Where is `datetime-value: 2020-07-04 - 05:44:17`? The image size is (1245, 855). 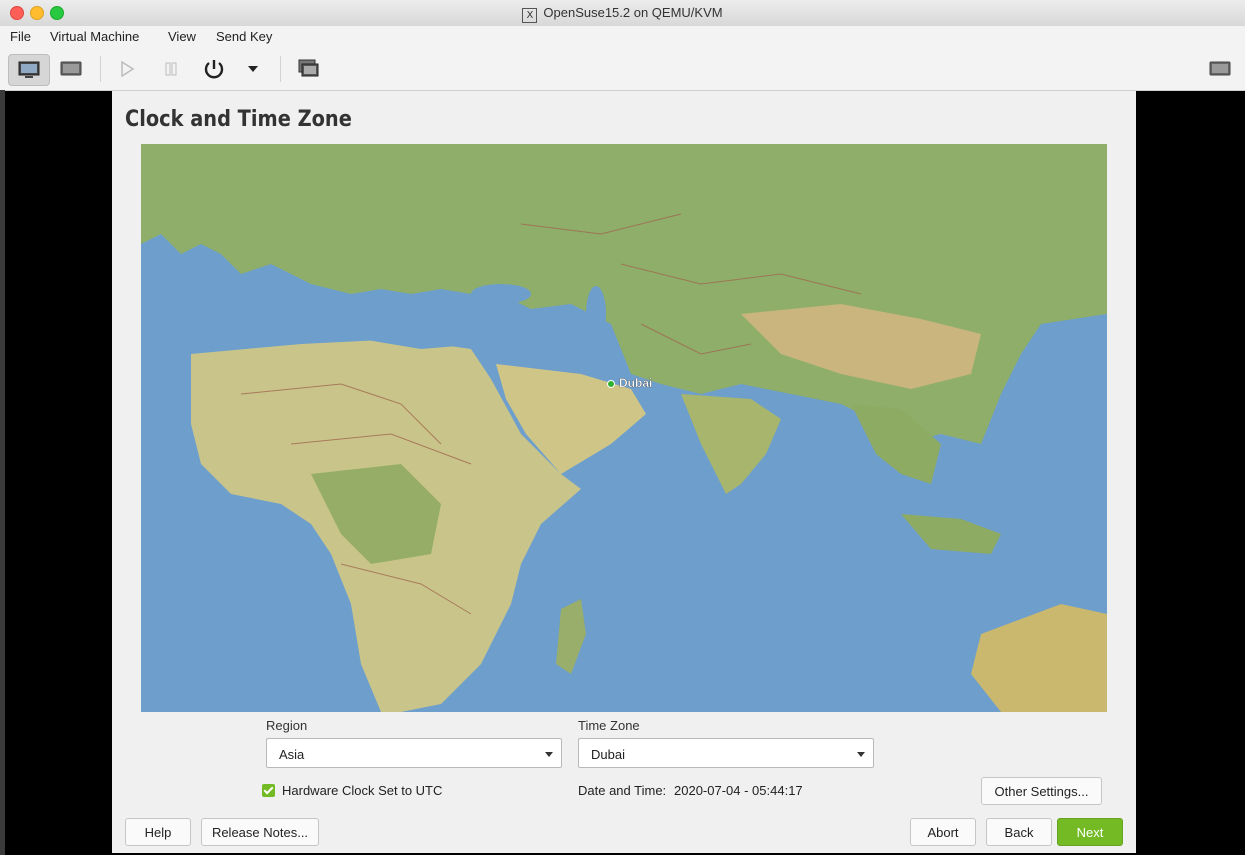 datetime-value: 2020-07-04 - 05:44:17 is located at coordinates (738, 790).